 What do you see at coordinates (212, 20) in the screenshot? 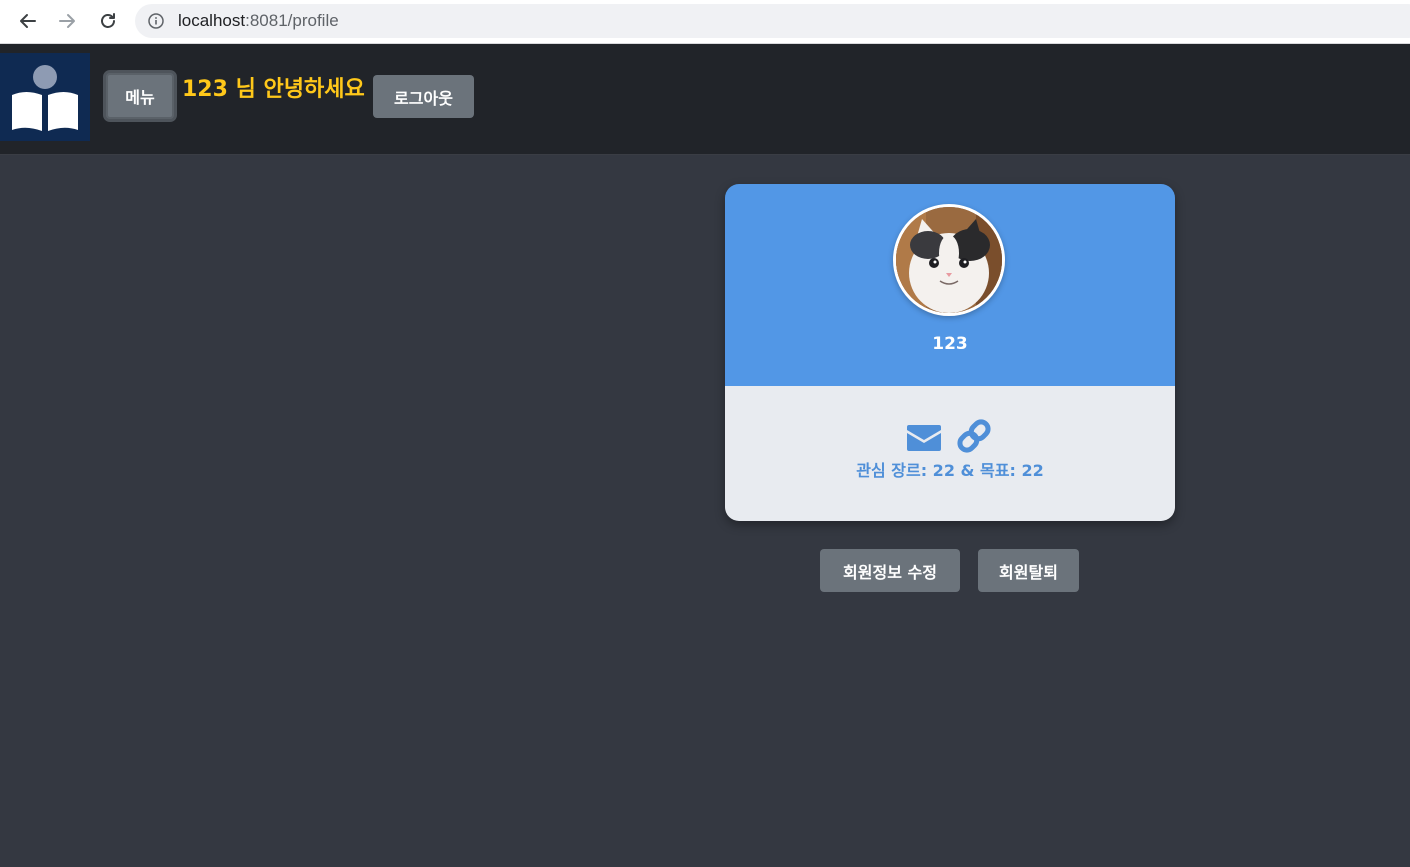
I see `url-host: localhost` at bounding box center [212, 20].